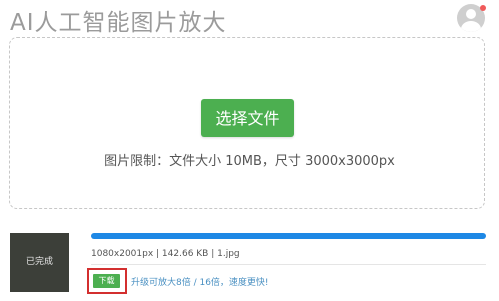 The image size is (499, 301). What do you see at coordinates (471, 26) in the screenshot?
I see `avatar-body-shape` at bounding box center [471, 26].